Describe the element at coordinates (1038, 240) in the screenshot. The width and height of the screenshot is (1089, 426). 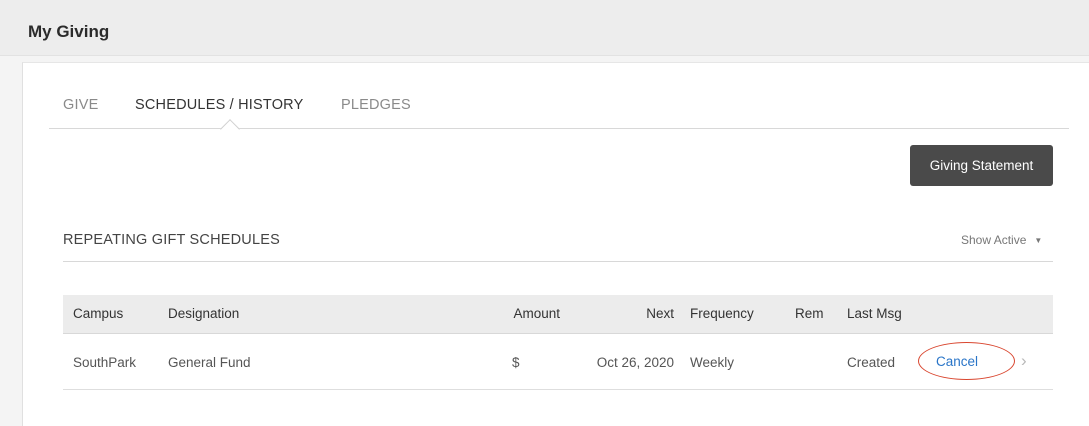
I see `caret-down-icon: ▼` at that location.